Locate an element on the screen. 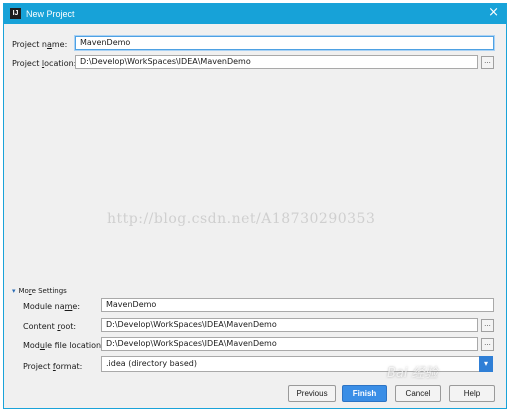 The image size is (510, 415). content-root-input: D:\Develop\WorkSpaces\IDEA\MavenDemo is located at coordinates (289, 325).